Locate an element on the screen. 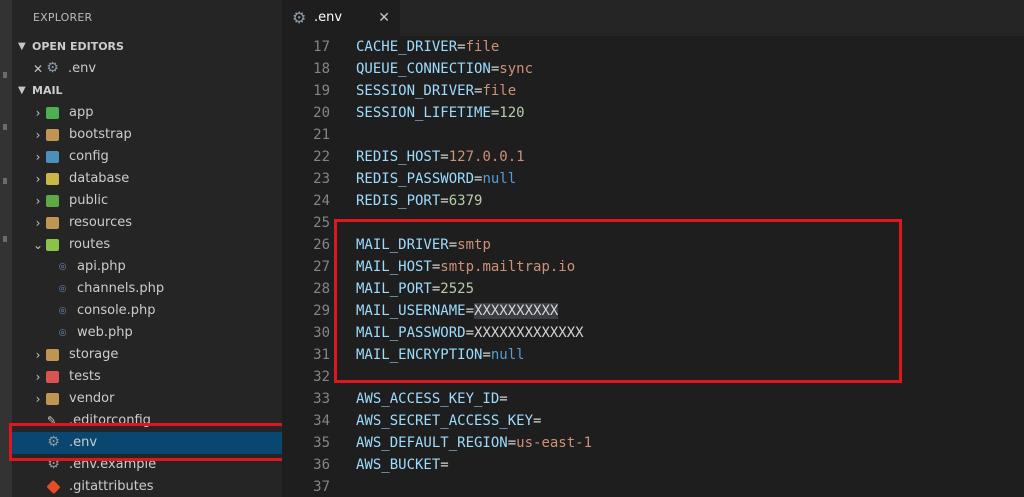 This screenshot has width=1024, height=497. env-key: MAIL_DRIVER is located at coordinates (402, 245).